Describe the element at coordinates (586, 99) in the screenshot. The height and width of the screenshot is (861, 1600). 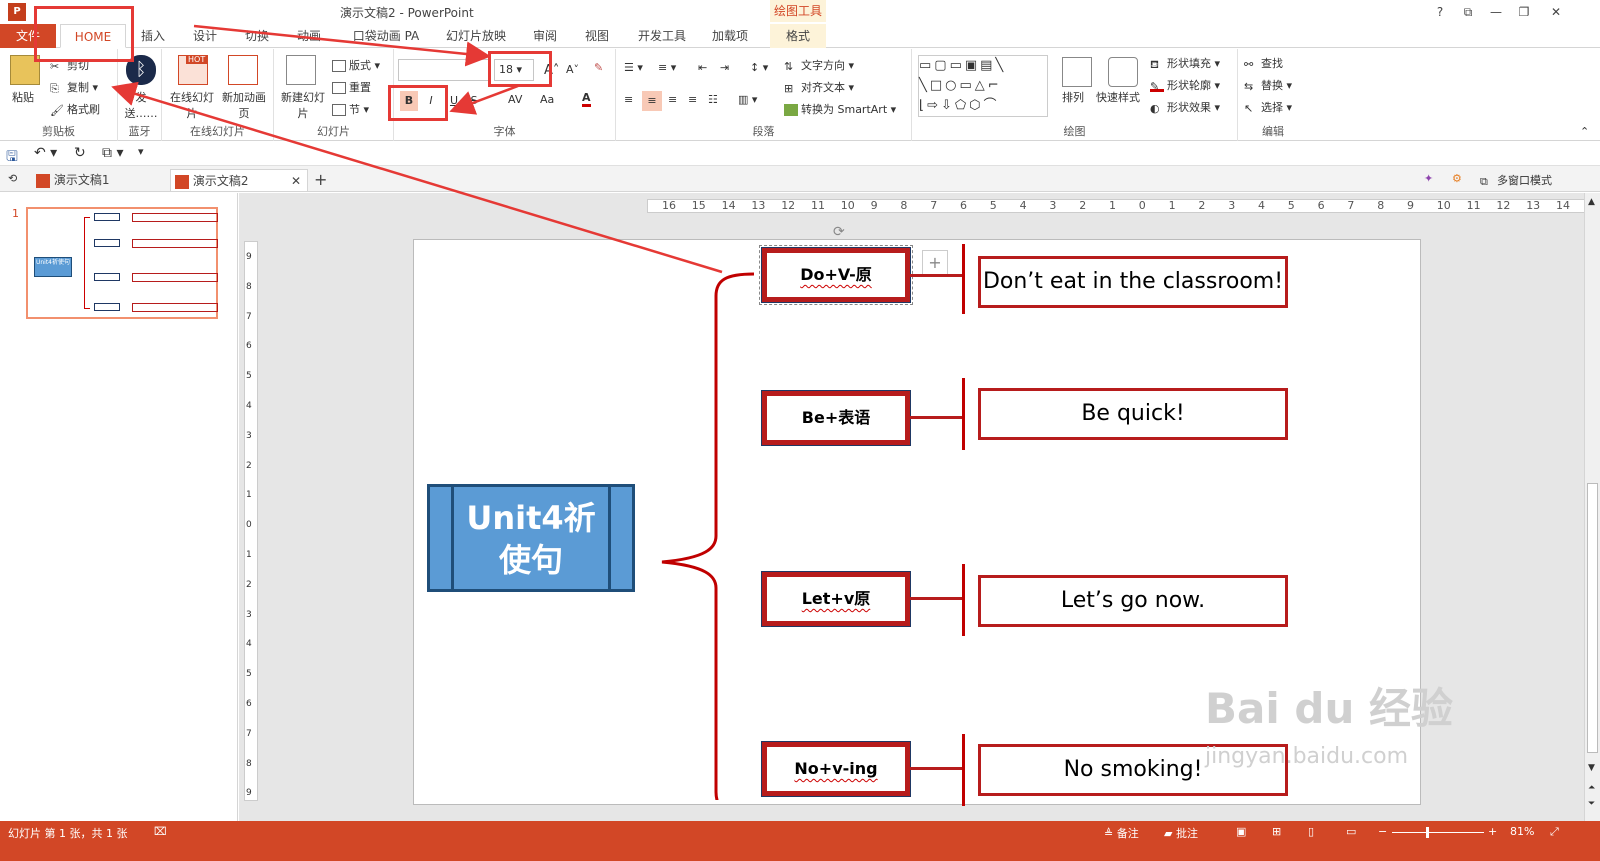
I see `font-color-button: A` at that location.